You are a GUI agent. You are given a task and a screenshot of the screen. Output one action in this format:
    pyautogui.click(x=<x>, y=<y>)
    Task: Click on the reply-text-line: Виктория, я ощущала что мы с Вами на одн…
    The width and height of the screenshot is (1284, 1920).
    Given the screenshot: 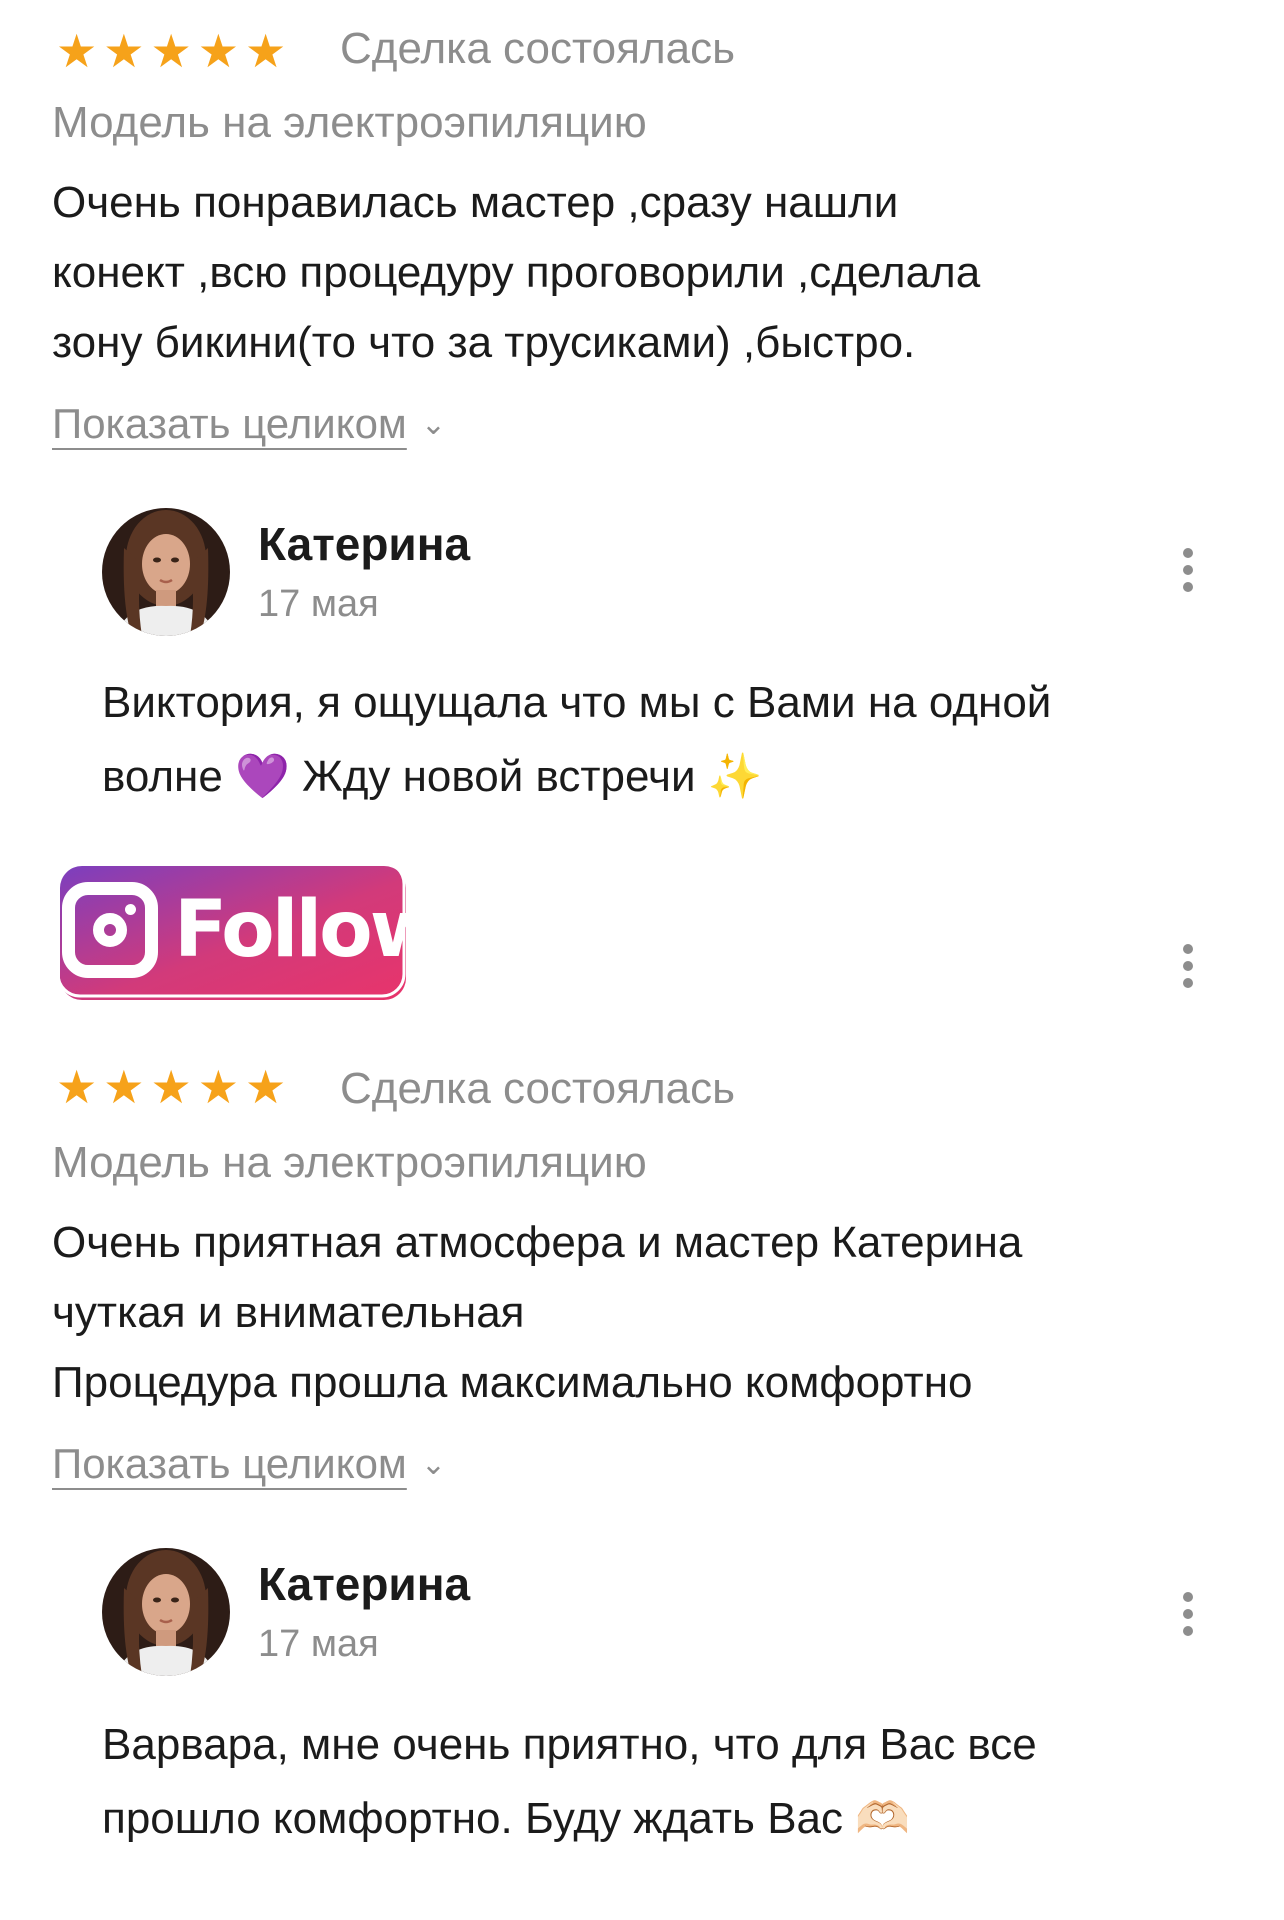 What is the action you would take?
    pyautogui.click(x=577, y=702)
    